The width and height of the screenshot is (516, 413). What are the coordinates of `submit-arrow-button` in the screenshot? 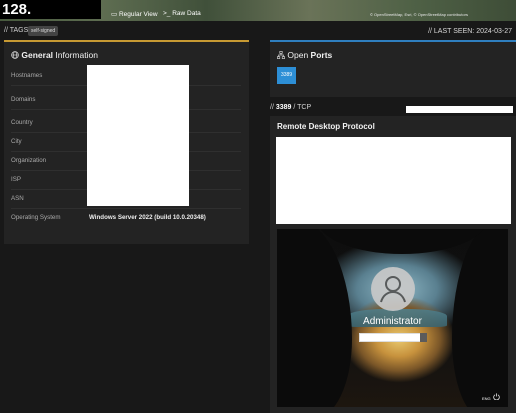 It's located at (423, 337).